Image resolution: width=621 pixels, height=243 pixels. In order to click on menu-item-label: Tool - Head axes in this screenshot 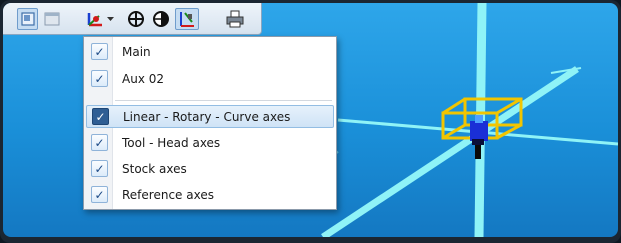, I will do `click(171, 142)`.